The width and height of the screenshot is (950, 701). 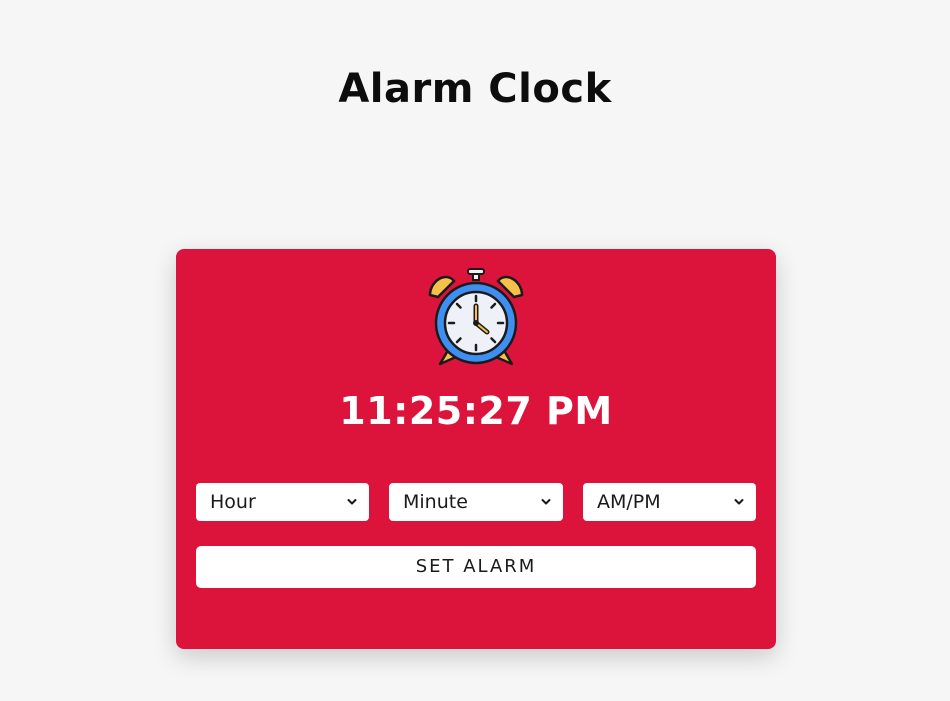 I want to click on set-alarm-button: SET ALARM, so click(x=476, y=567).